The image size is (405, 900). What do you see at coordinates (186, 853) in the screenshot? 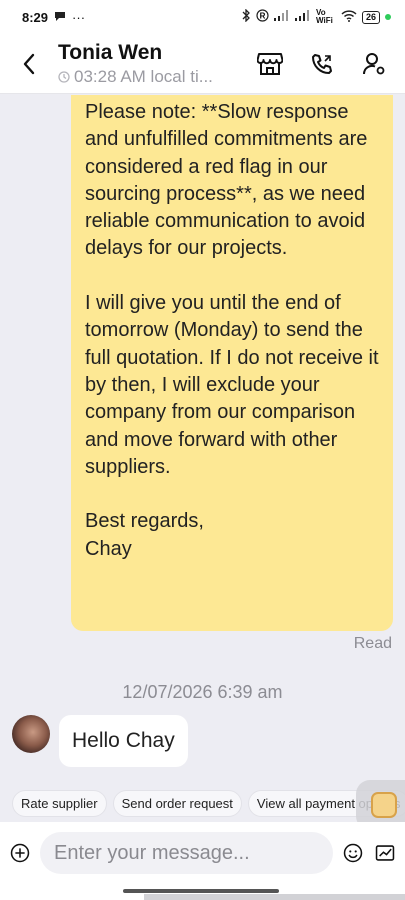
I see `message-input` at bounding box center [186, 853].